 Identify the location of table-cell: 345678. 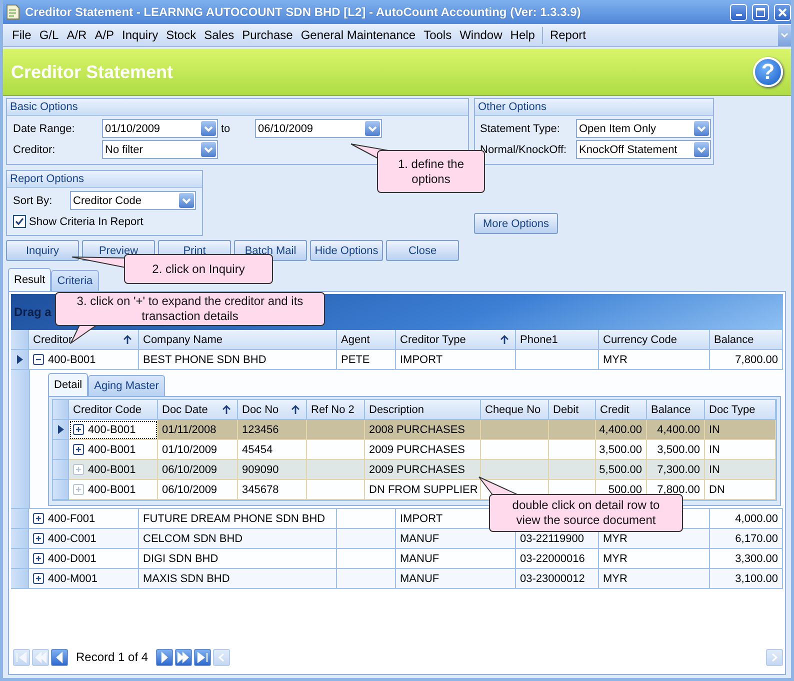
(272, 490).